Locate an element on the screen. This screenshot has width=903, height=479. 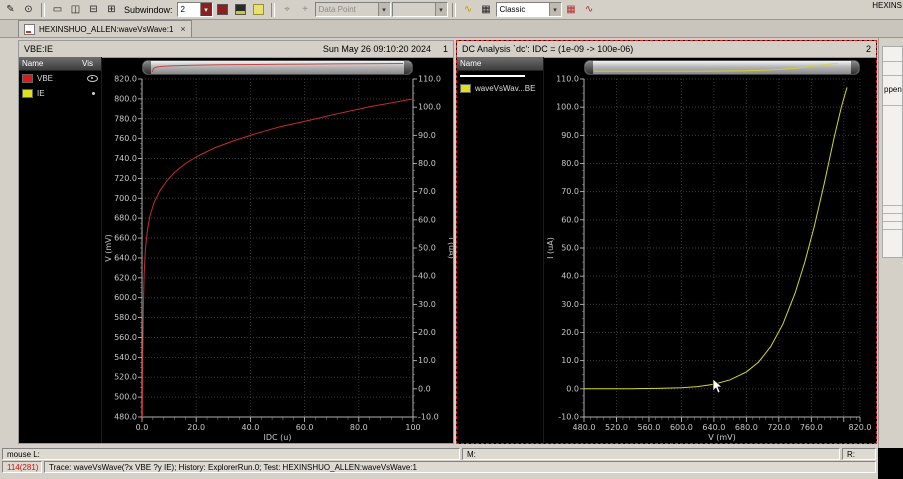
subwindow-1-titlebar: VBE:IE Sun May 26 09:10:20 2024 1 is located at coordinates (236, 49).